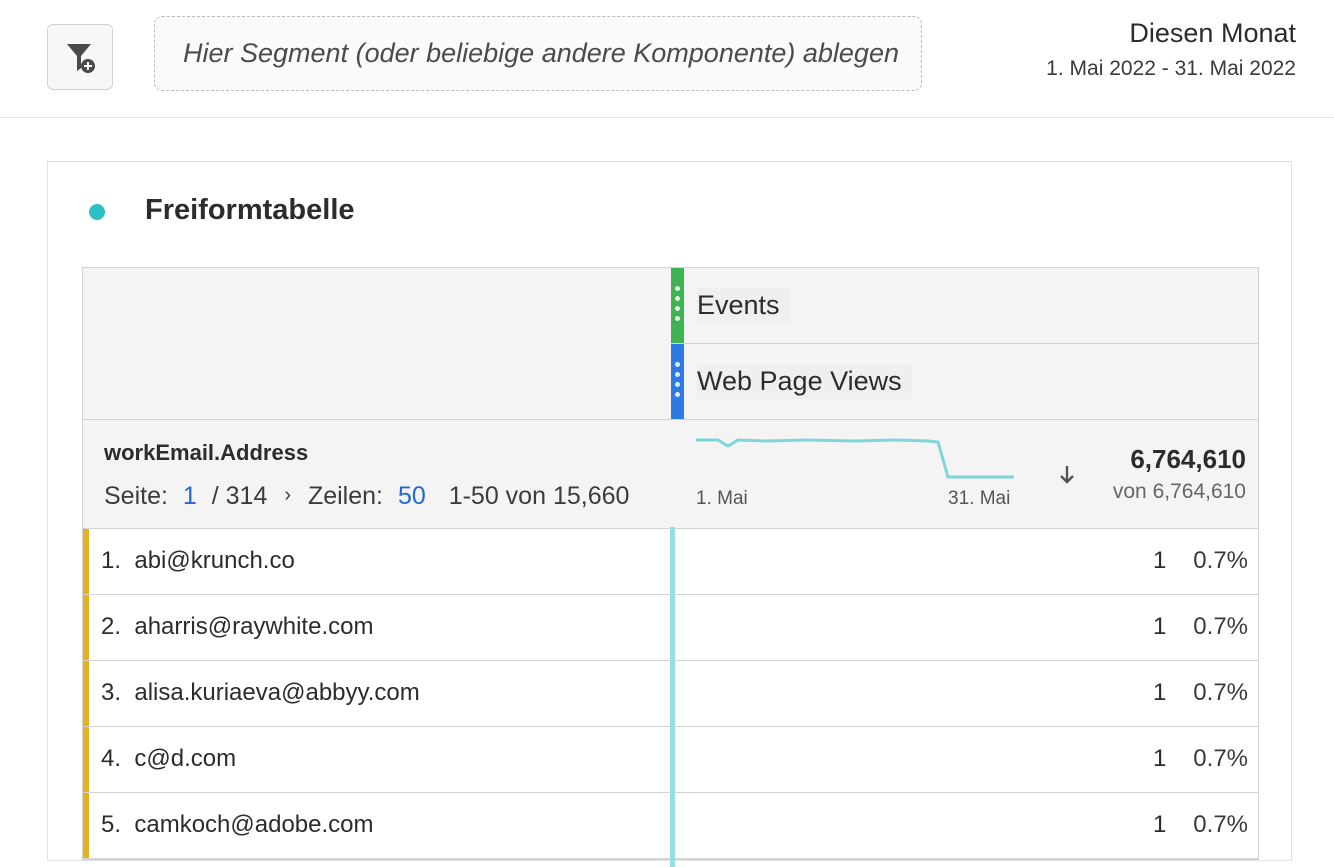 The width and height of the screenshot is (1334, 867). Describe the element at coordinates (214, 560) in the screenshot. I see `row-email: abi@krunch.co` at that location.